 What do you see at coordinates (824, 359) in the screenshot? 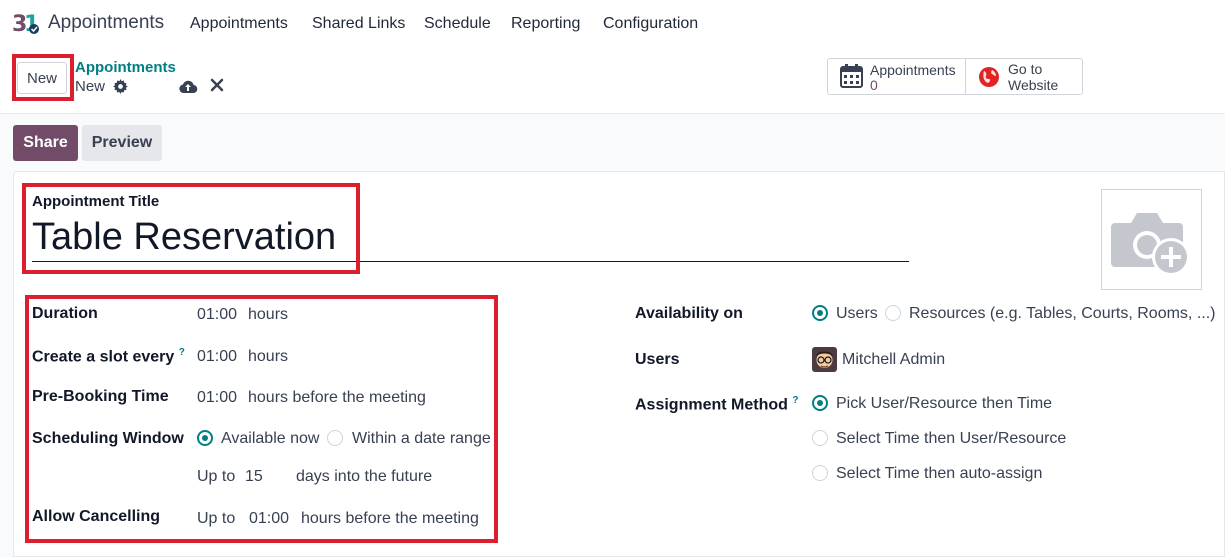
I see `avatar` at bounding box center [824, 359].